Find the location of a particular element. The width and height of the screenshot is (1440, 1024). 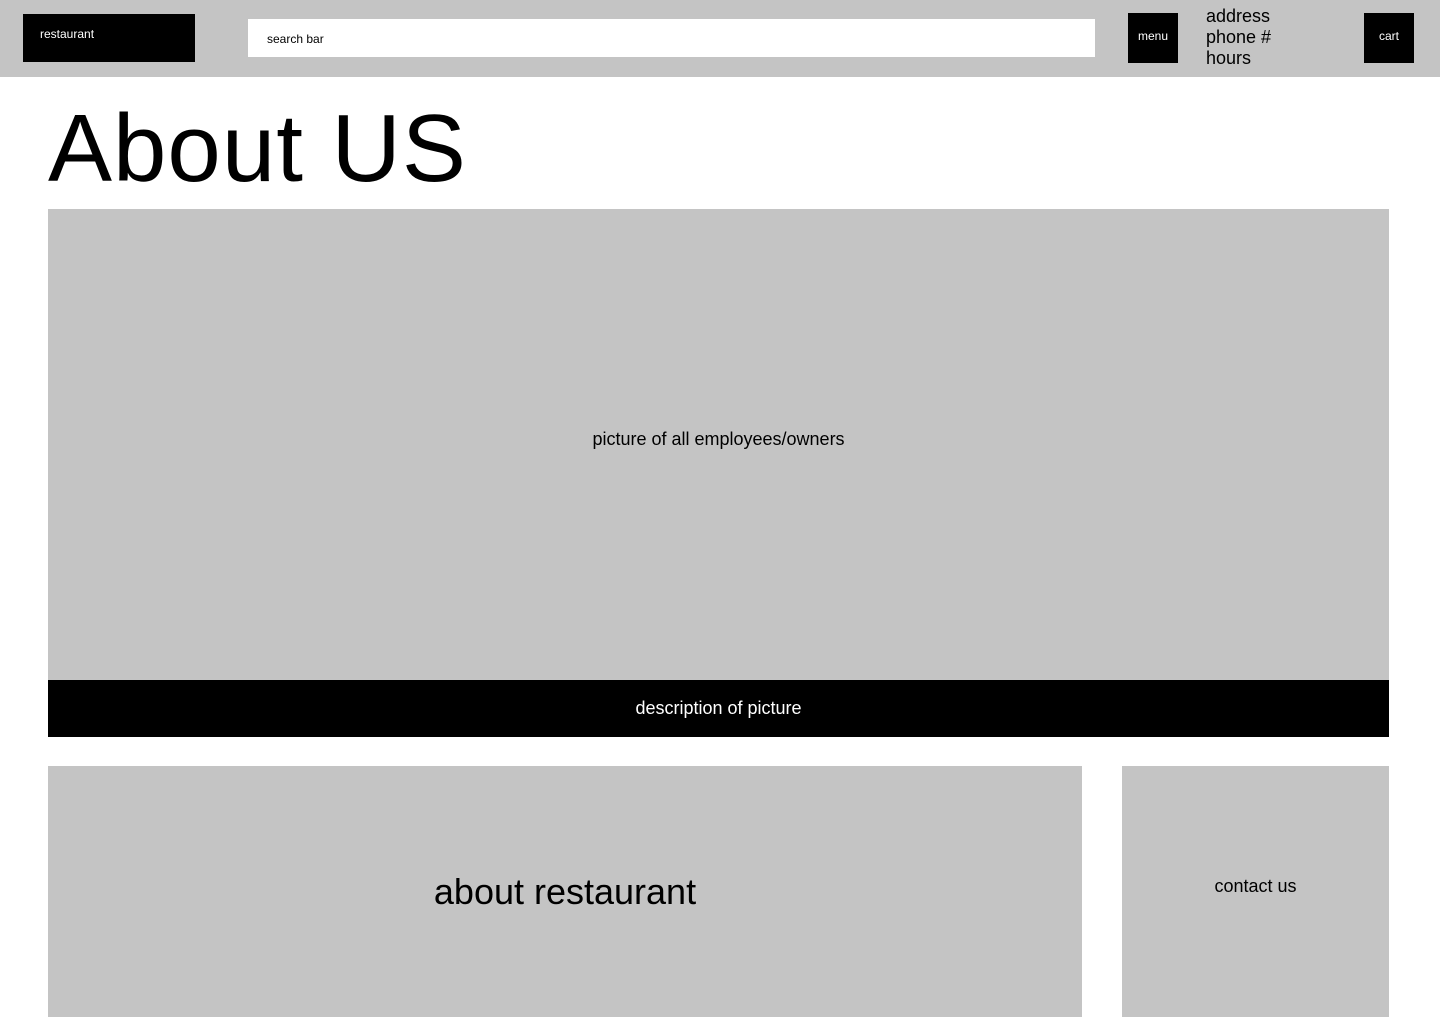

photo-caption-text: description of picture is located at coordinates (718, 708).